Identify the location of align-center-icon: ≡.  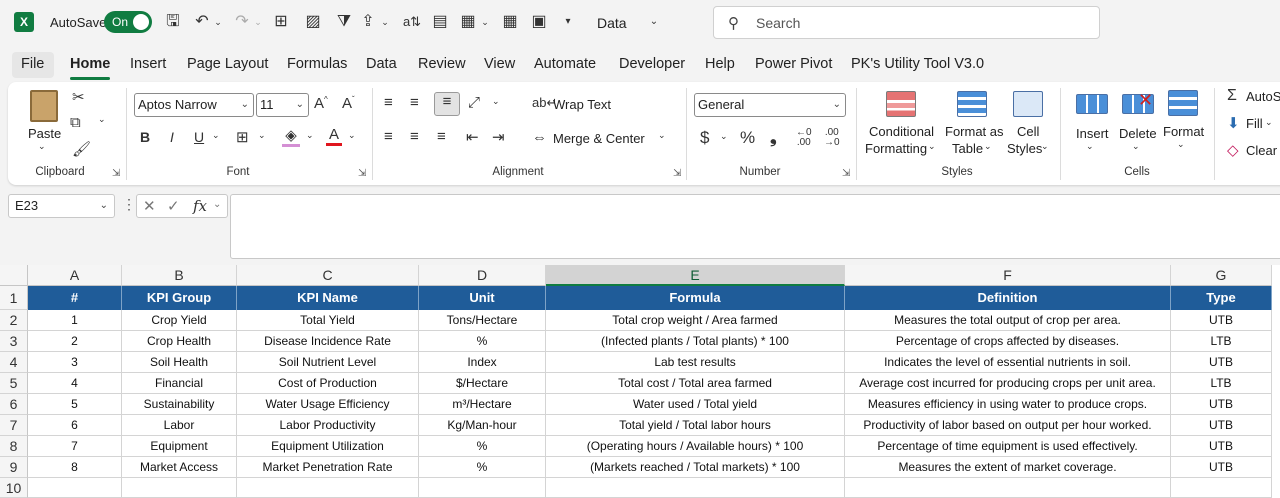
(414, 136).